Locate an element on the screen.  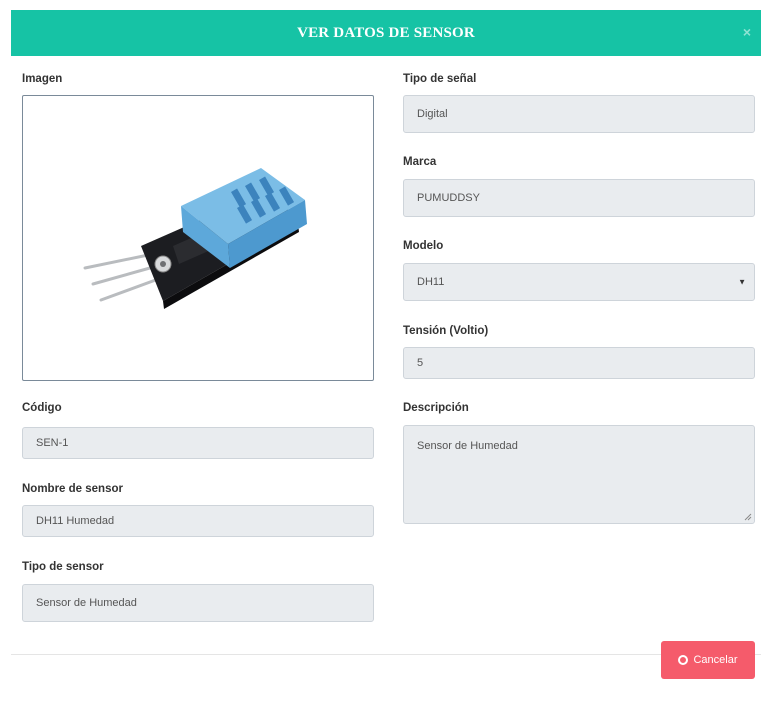
codigo-field: SEN-1 is located at coordinates (198, 443).